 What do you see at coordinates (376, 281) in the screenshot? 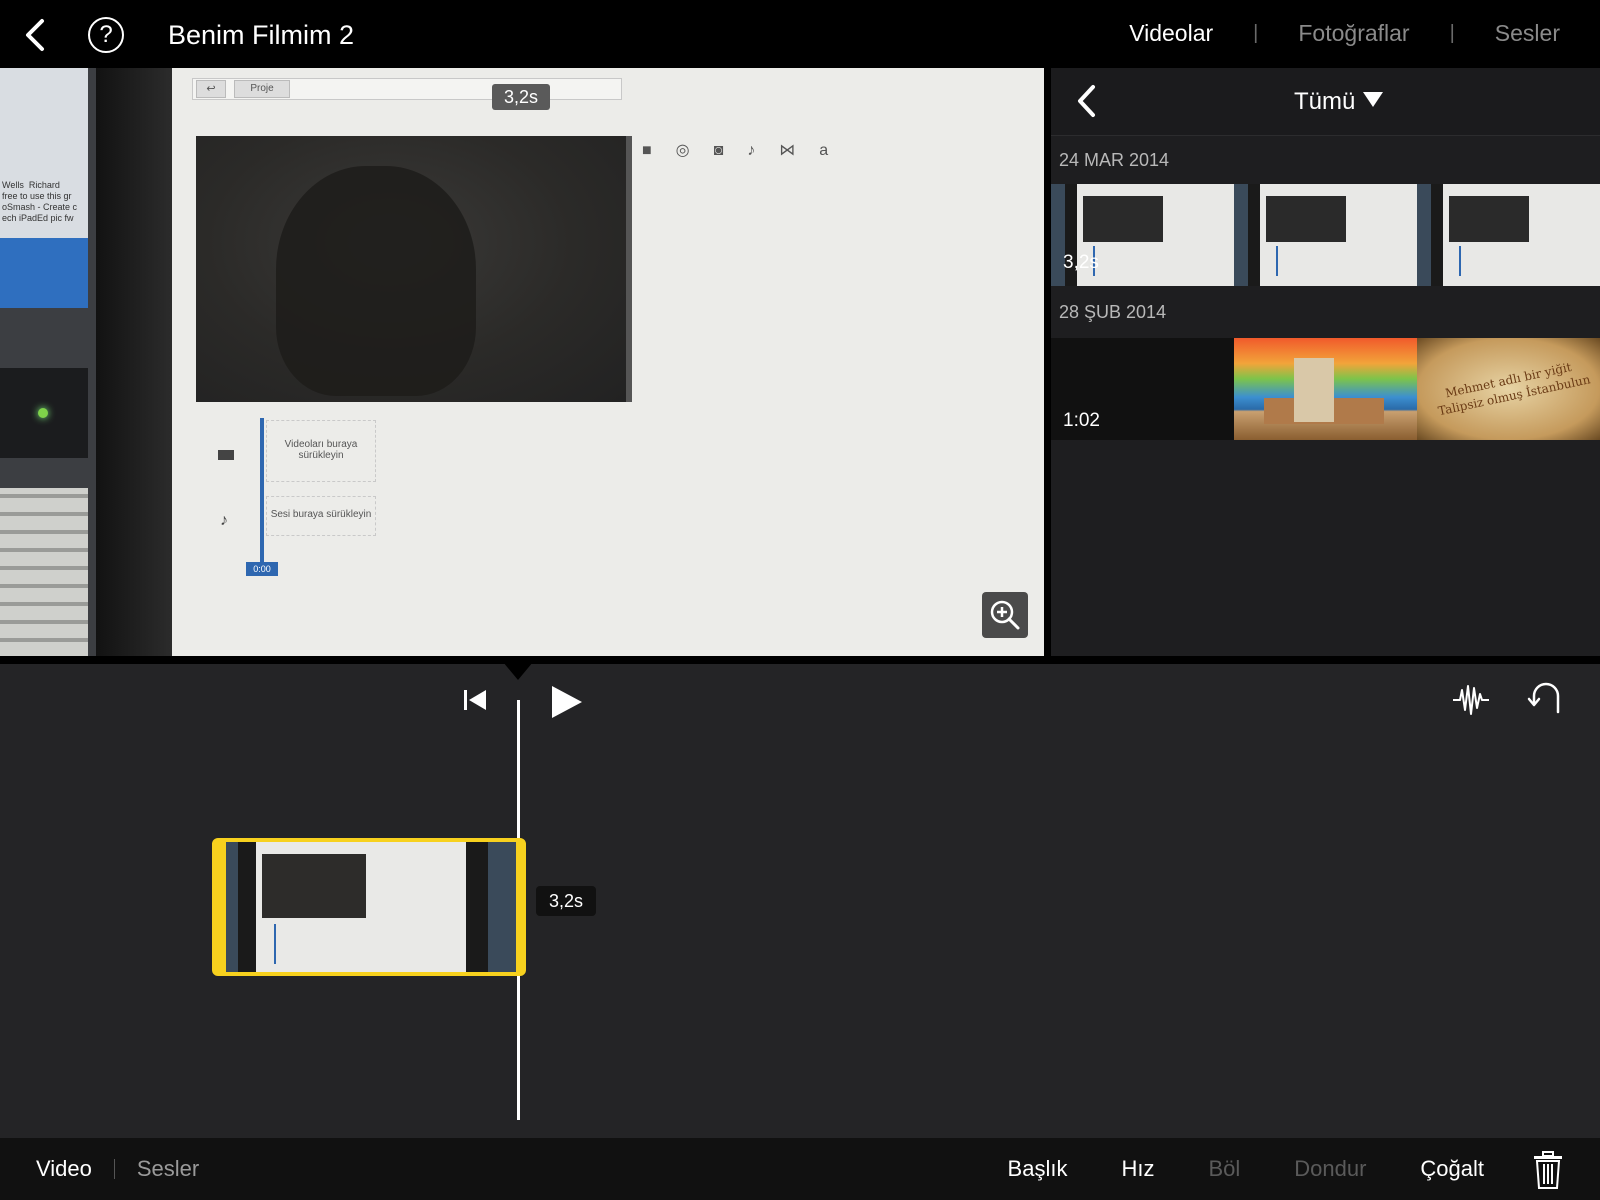
I see `frame-face` at bounding box center [376, 281].